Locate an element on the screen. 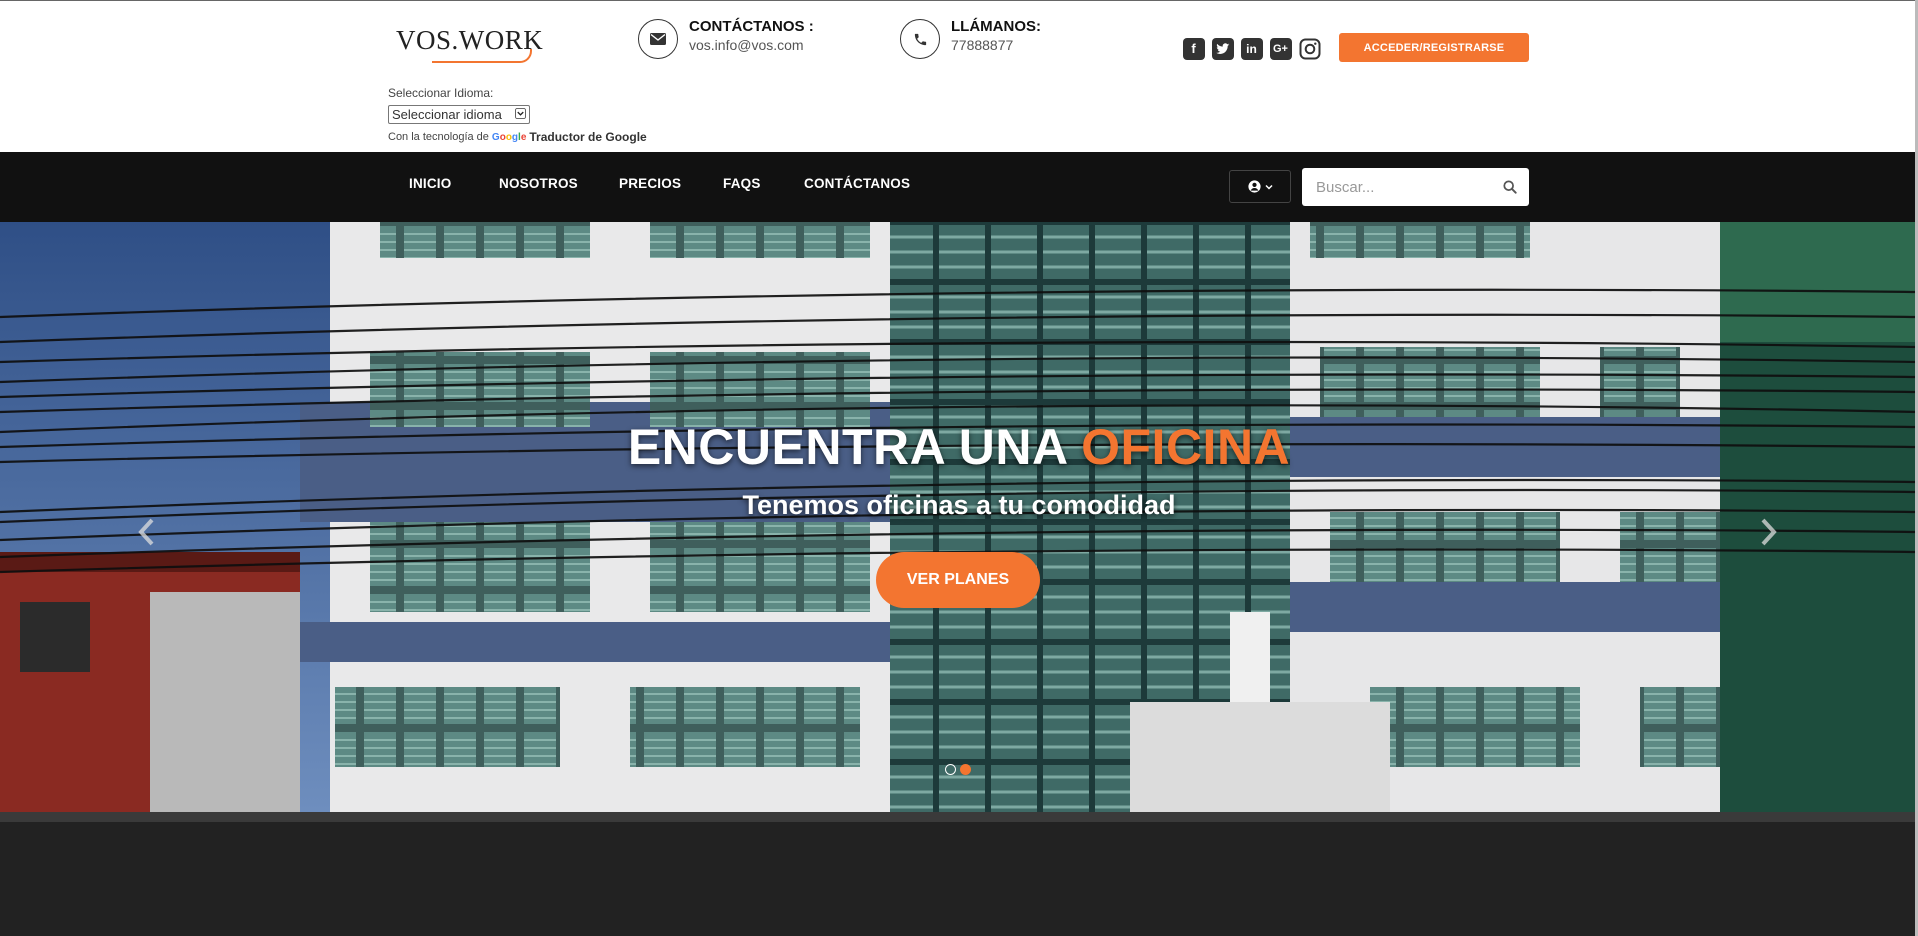 The height and width of the screenshot is (936, 1918). social-links: f in G+ is located at coordinates (1251, 48).